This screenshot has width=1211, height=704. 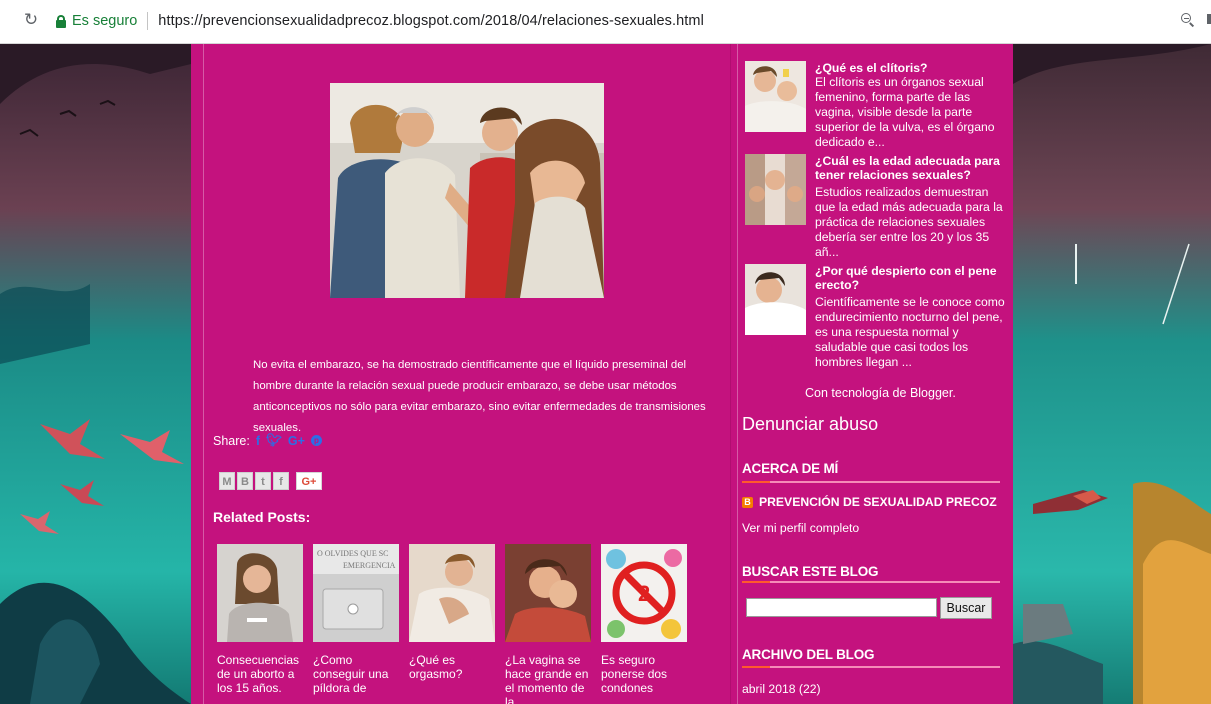 I want to click on blogthis-icon: B, so click(x=245, y=481).